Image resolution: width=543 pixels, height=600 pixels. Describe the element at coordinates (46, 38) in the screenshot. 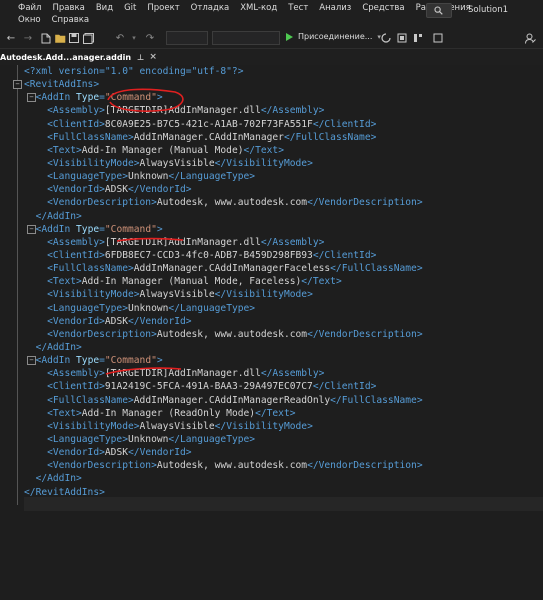

I see `new-item-icon` at that location.